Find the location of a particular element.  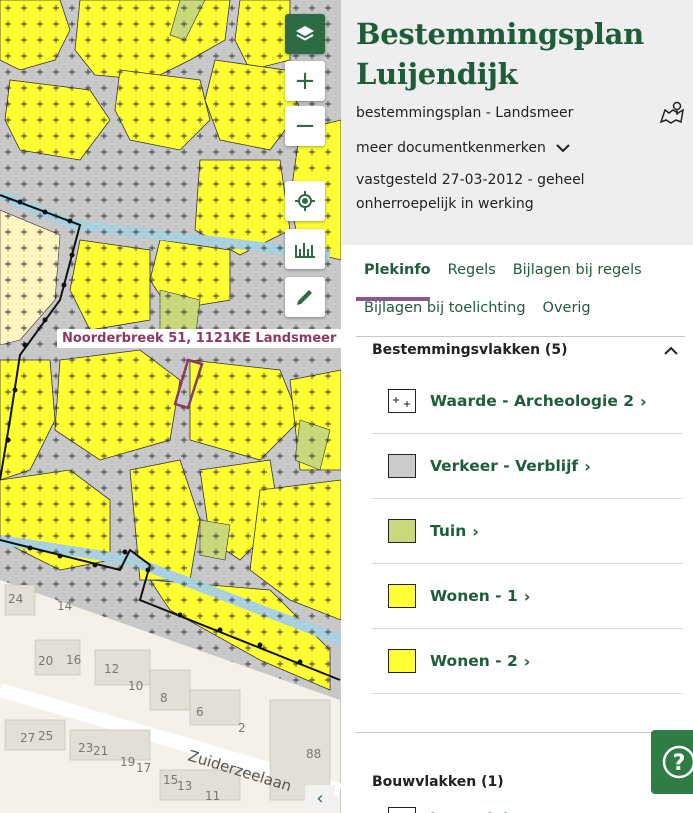

pencil-icon is located at coordinates (304, 297).